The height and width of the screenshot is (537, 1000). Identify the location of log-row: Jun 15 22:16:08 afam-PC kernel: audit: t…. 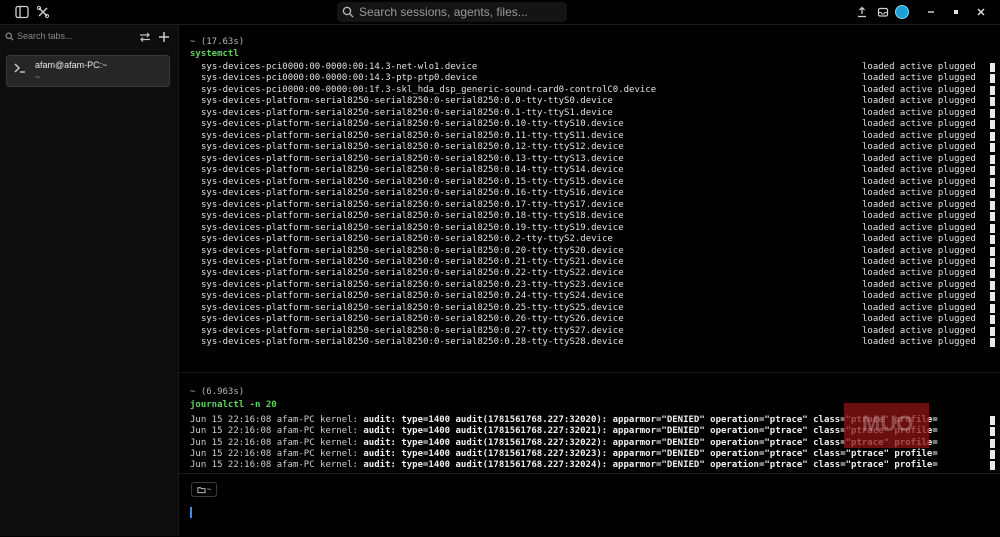
(592, 454).